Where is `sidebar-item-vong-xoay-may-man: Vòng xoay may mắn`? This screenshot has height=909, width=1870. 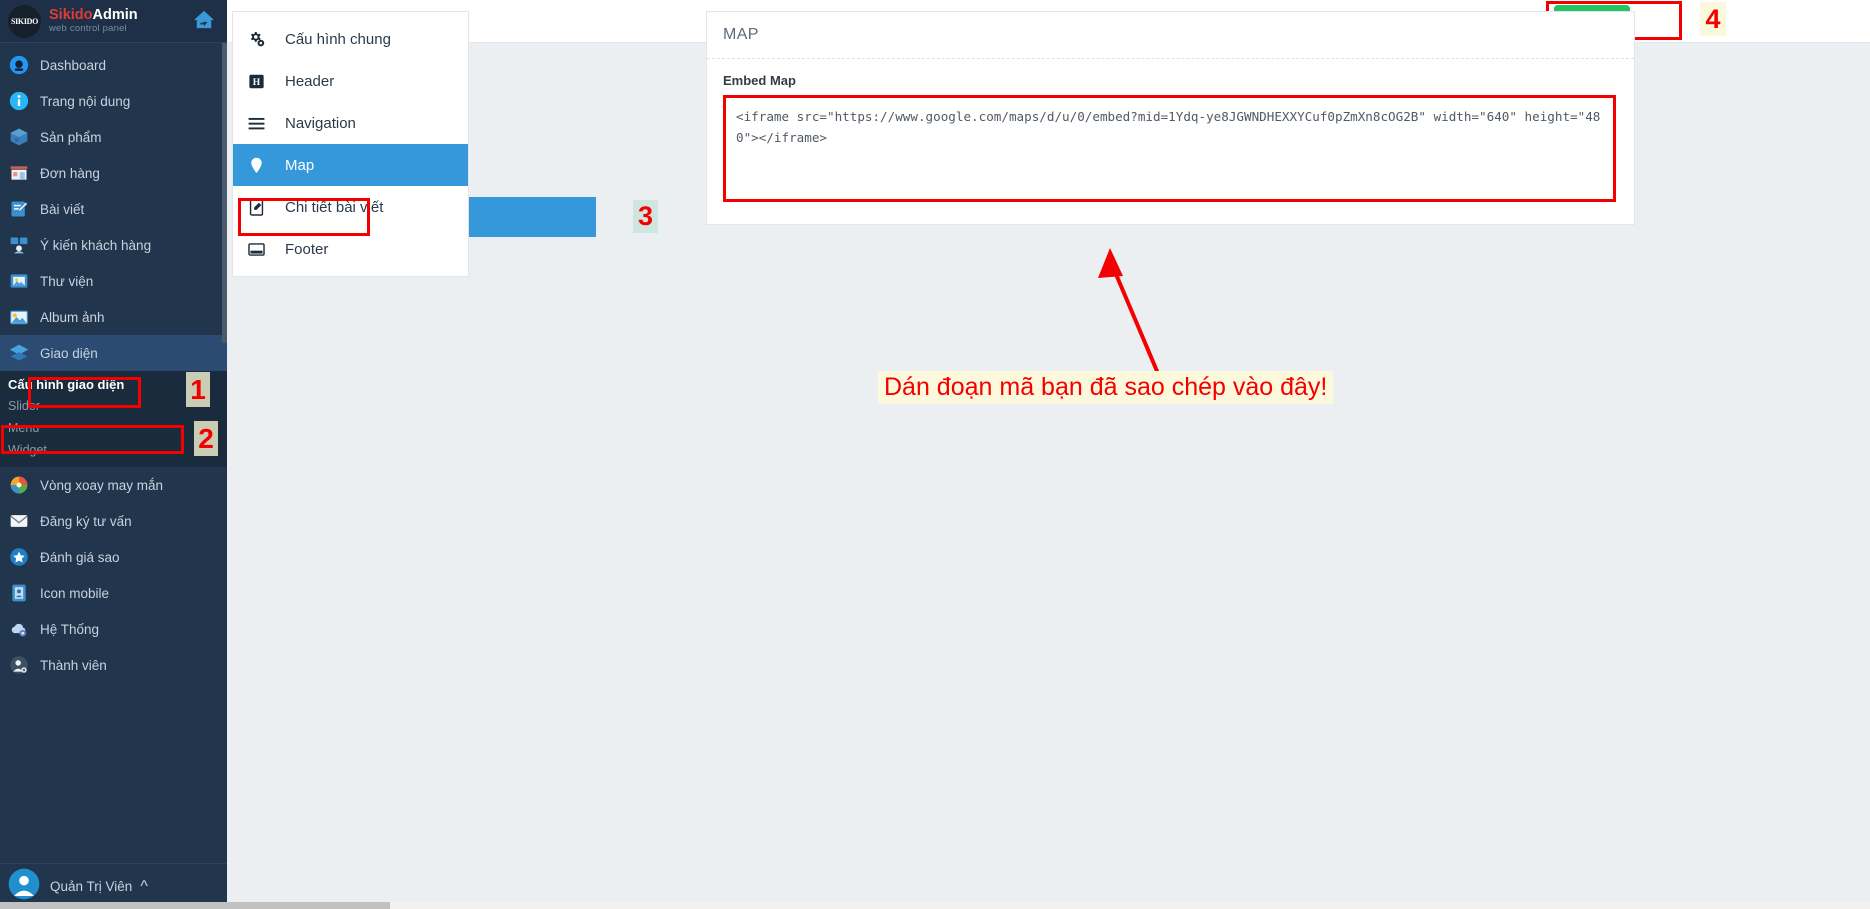
sidebar-item-vong-xoay-may-man: Vòng xoay may mắn is located at coordinates (113, 485).